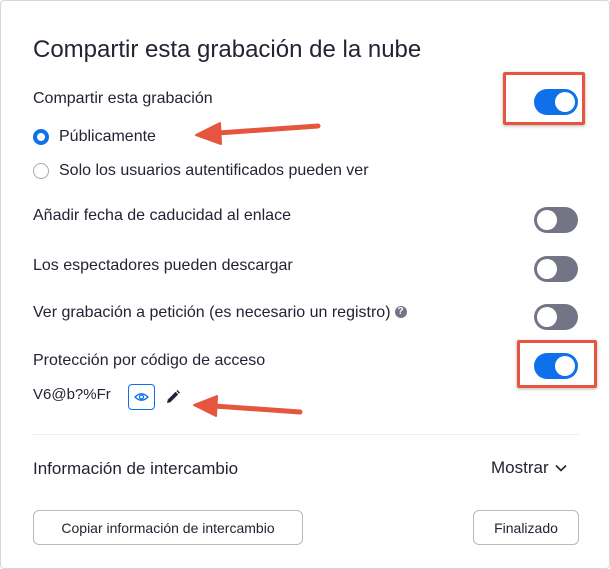 This screenshot has width=610, height=569. Describe the element at coordinates (41, 171) in the screenshot. I see `radio-unselected-icon` at that location.